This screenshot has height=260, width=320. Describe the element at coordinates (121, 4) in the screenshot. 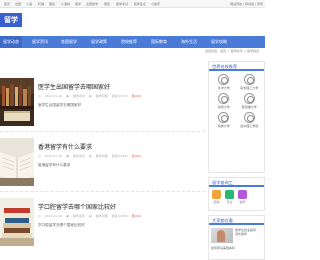

I see `top-link: ·留学考试` at that location.